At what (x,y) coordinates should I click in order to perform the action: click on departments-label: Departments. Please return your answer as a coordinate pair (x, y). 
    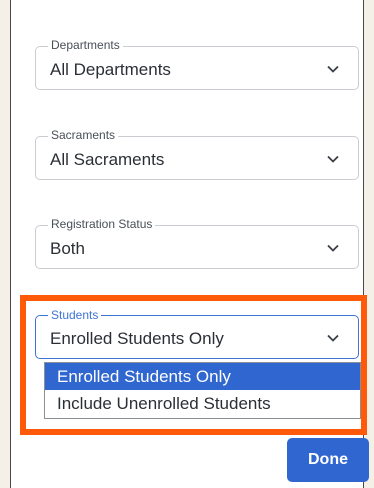
    Looking at the image, I should click on (85, 45).